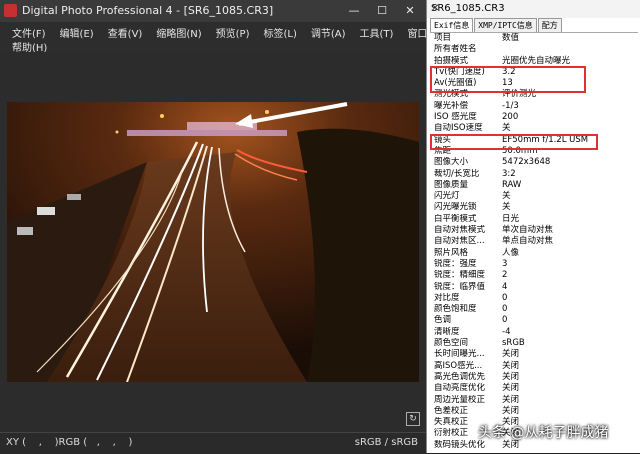 Image resolution: width=640 pixels, height=454 pixels. I want to click on table-row: 周边光量校正 关闭, so click(534, 400).